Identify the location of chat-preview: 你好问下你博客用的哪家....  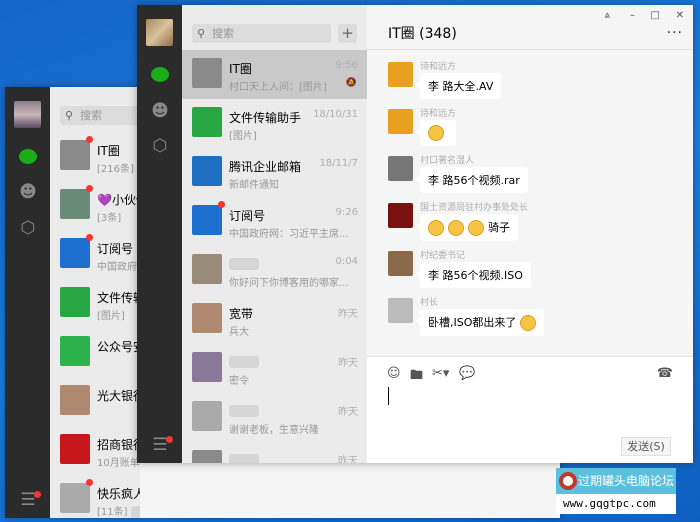
(289, 283).